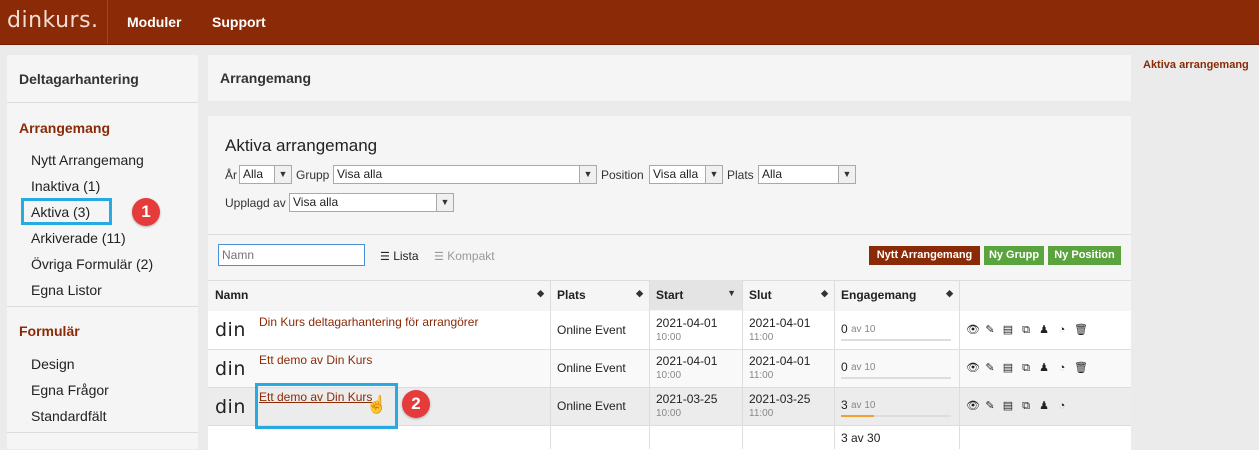 The width and height of the screenshot is (1259, 450). I want to click on created-by-label: Upplagd av, so click(255, 203).